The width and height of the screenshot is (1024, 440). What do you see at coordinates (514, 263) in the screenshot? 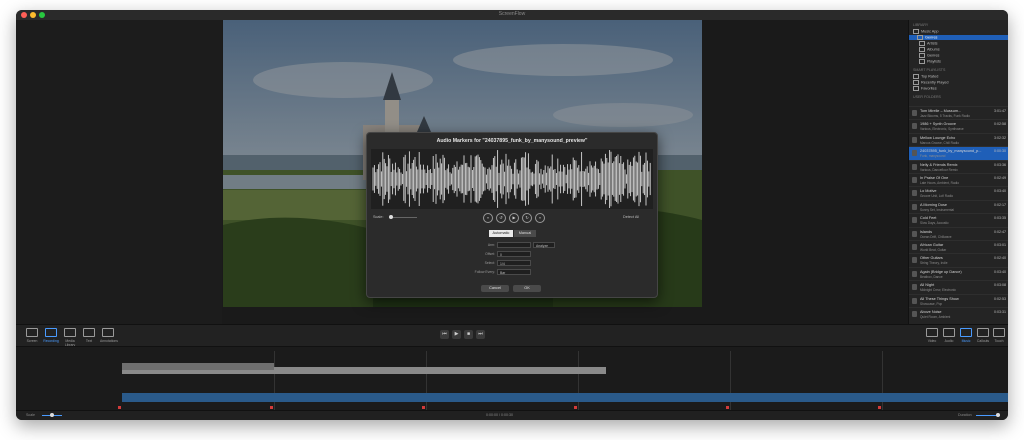
I see `select-dropdown: 1/4` at bounding box center [514, 263].